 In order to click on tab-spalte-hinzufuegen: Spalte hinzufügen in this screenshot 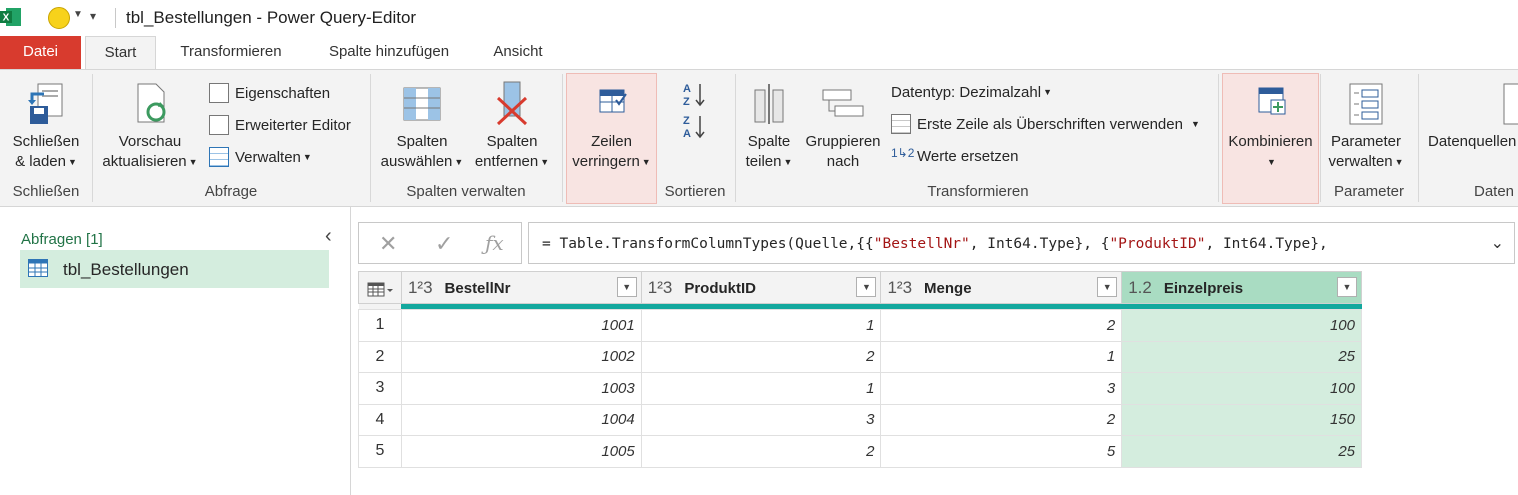, I will do `click(389, 52)`.